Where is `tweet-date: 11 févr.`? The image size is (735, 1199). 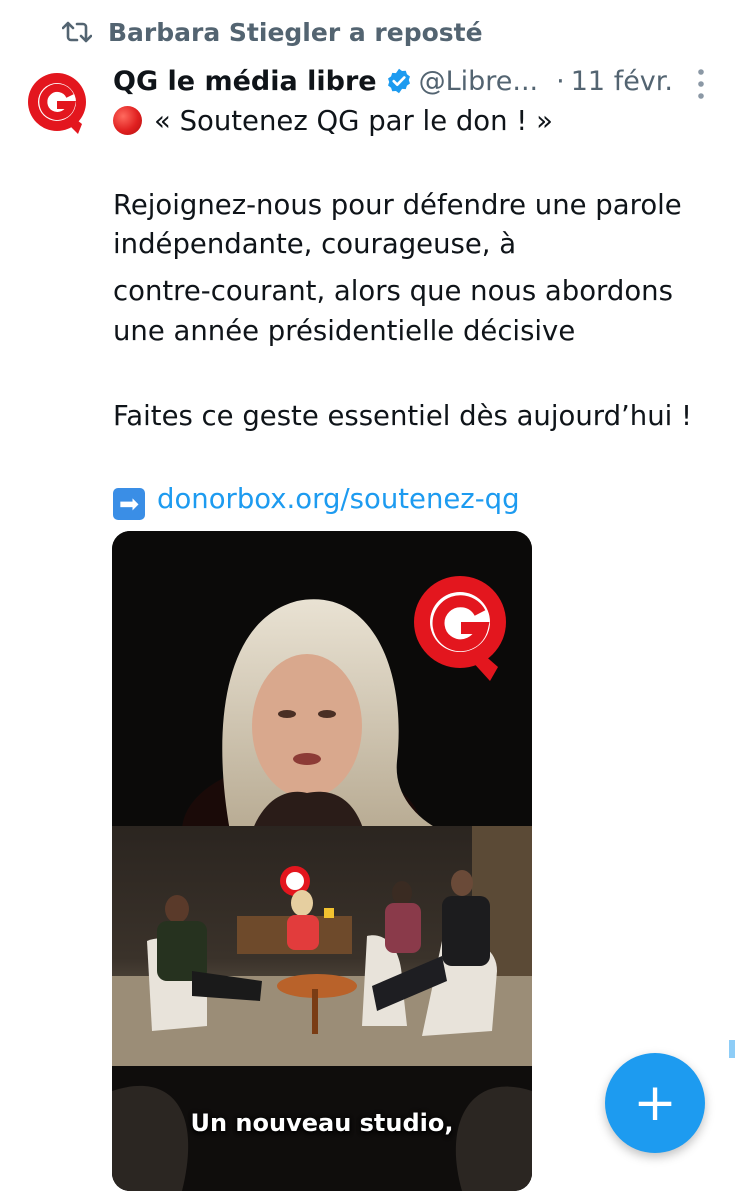
tweet-date: 11 févr. is located at coordinates (622, 81).